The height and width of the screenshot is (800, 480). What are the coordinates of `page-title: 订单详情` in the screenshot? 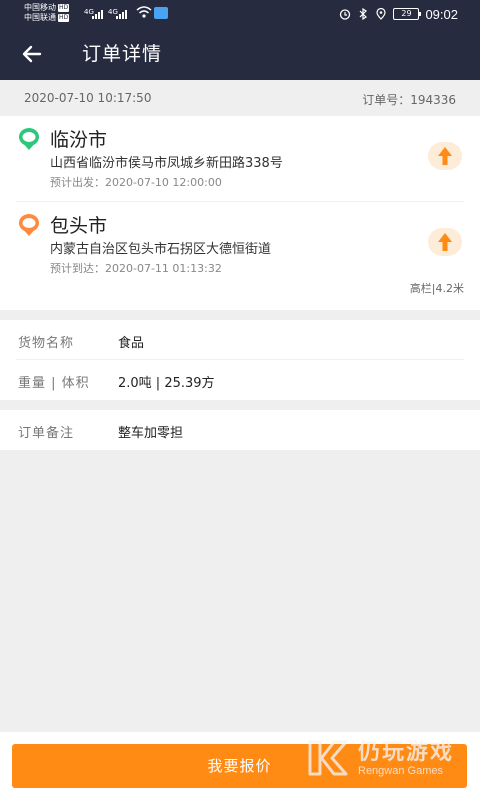 It's located at (122, 54).